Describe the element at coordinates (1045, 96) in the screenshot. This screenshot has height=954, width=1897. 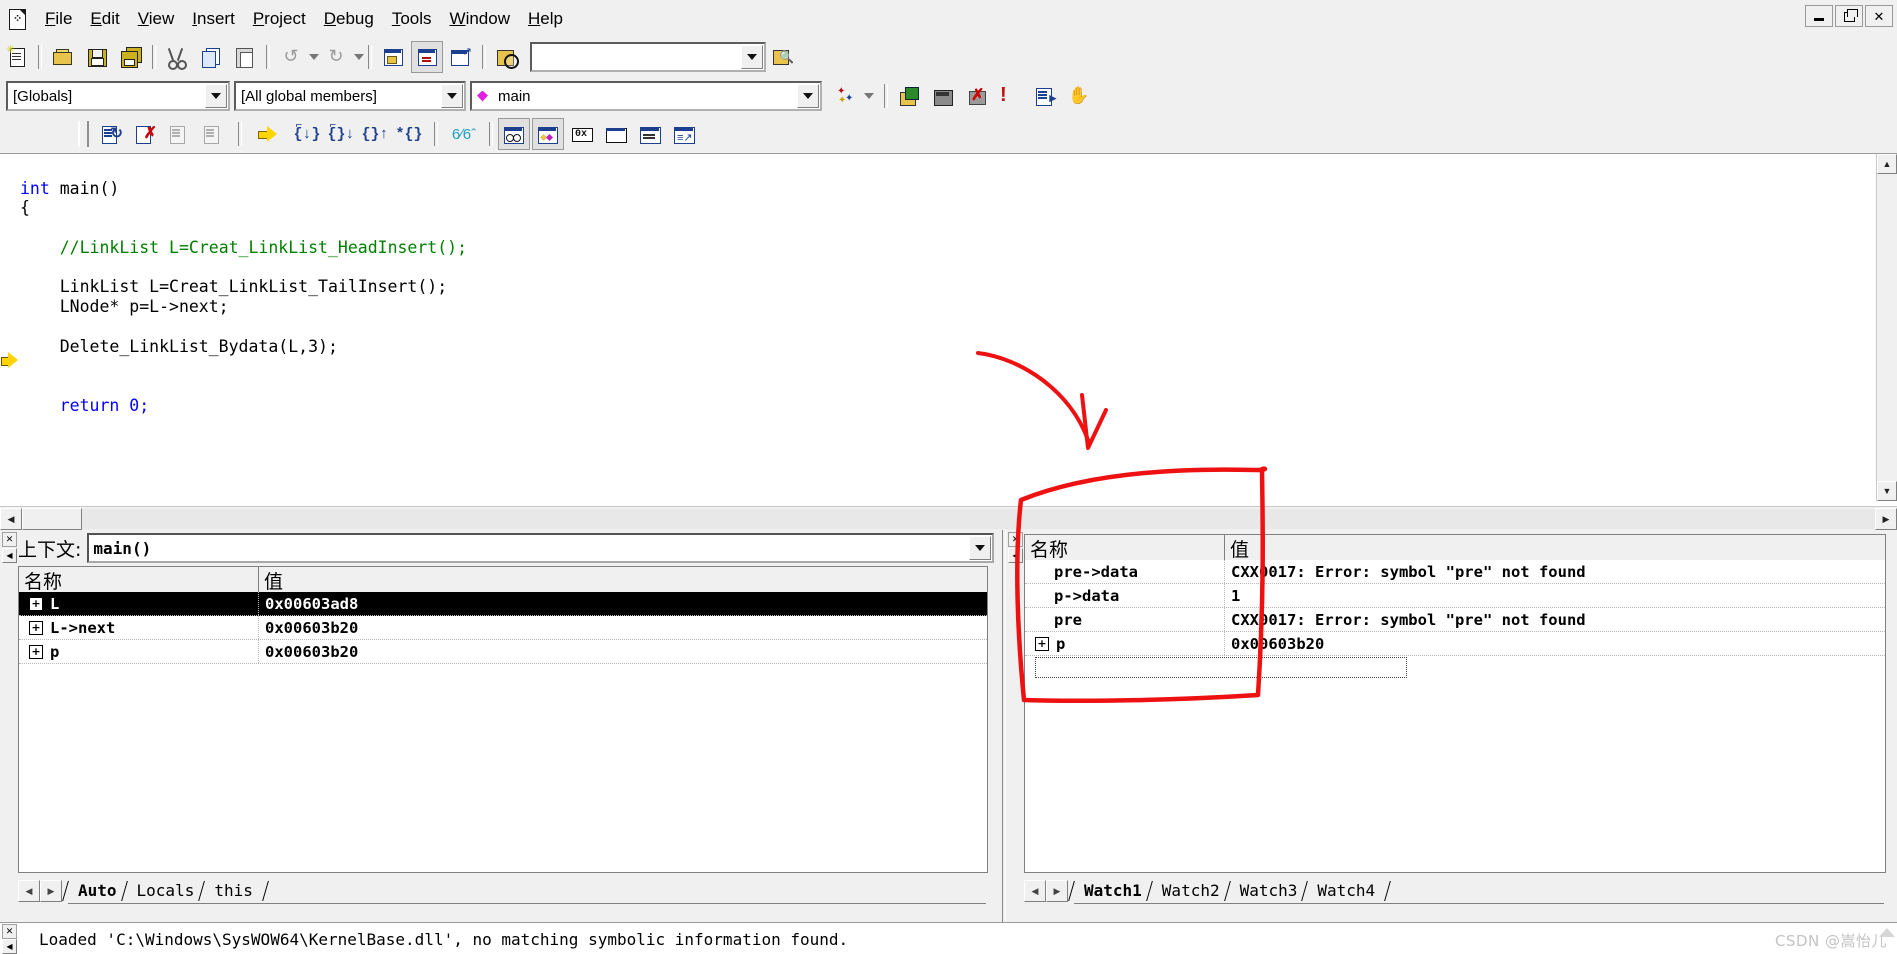
I see `go-button: ▸` at that location.